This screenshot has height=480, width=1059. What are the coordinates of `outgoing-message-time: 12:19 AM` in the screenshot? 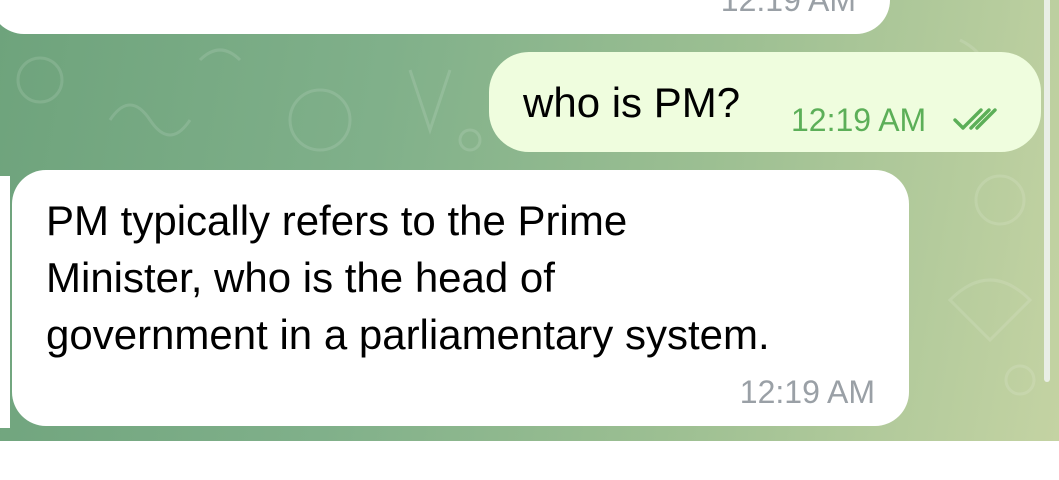 It's located at (859, 120).